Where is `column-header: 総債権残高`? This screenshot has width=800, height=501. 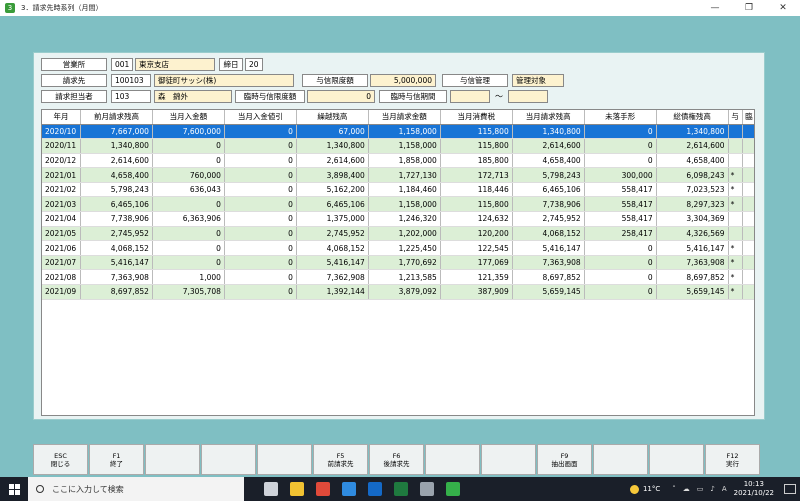
column-header: 総債権残高 is located at coordinates (692, 117).